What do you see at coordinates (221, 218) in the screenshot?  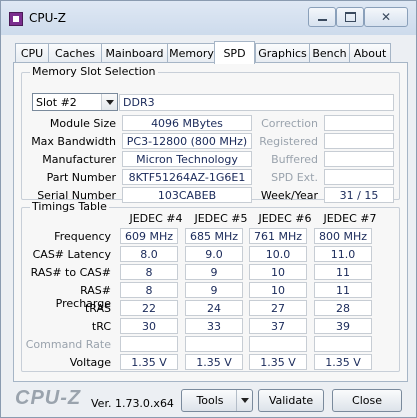 I see `column-header: JEDEC #5` at bounding box center [221, 218].